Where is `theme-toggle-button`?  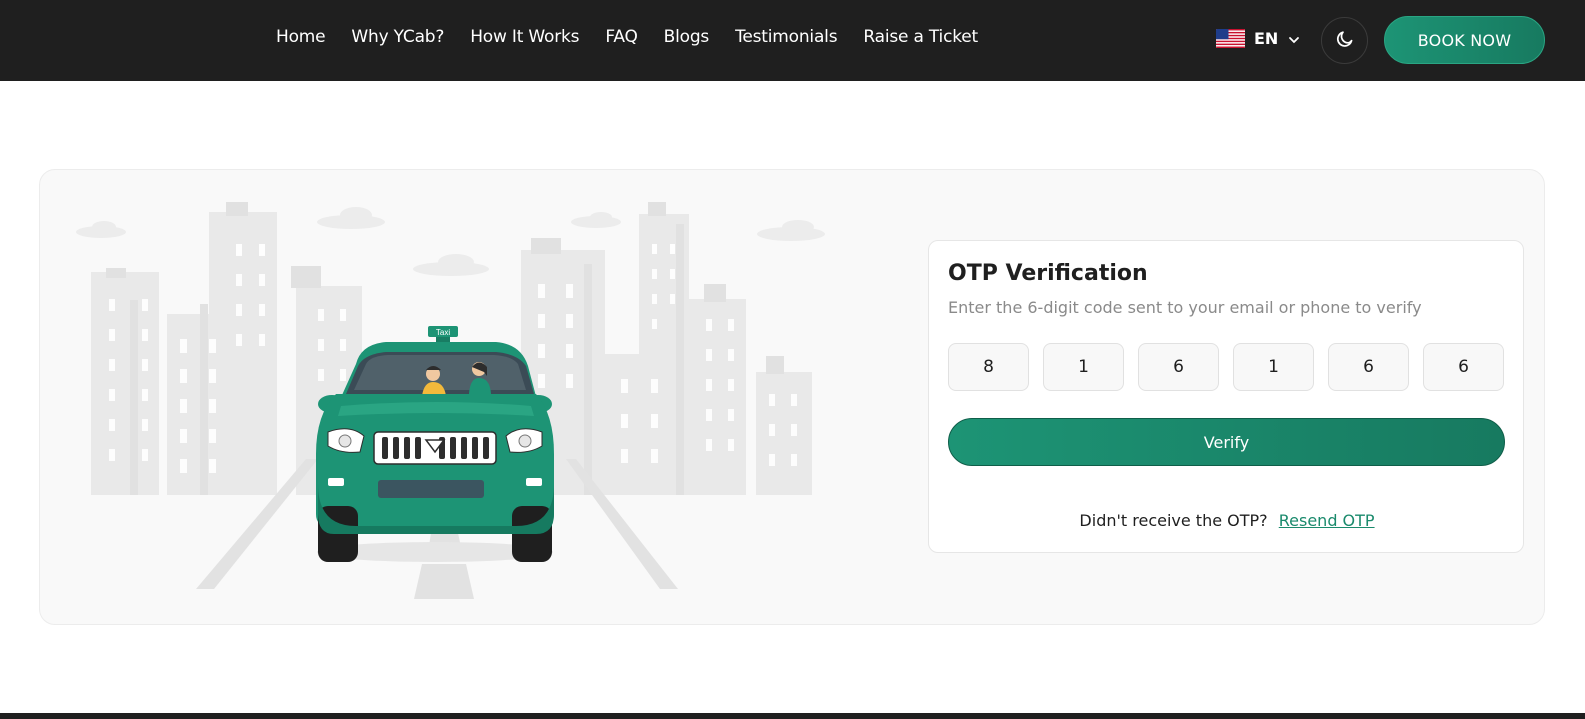
theme-toggle-button is located at coordinates (1344, 40).